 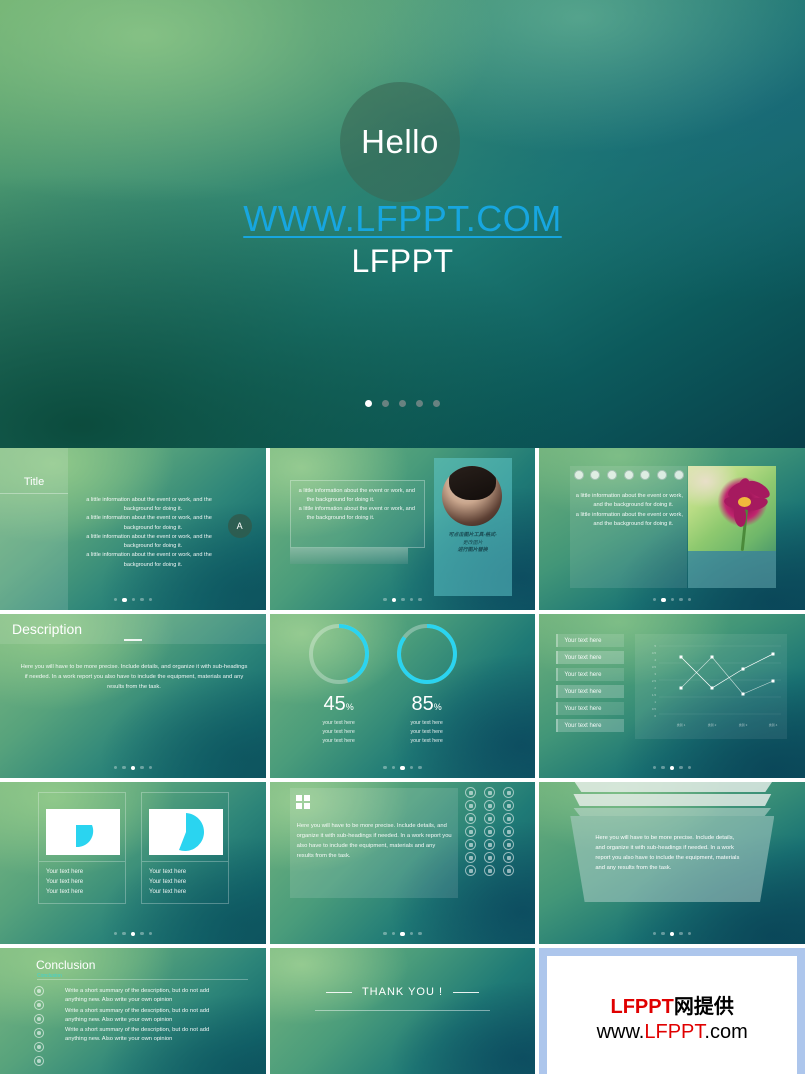 What do you see at coordinates (509, 805) in the screenshot?
I see `users-icon` at bounding box center [509, 805].